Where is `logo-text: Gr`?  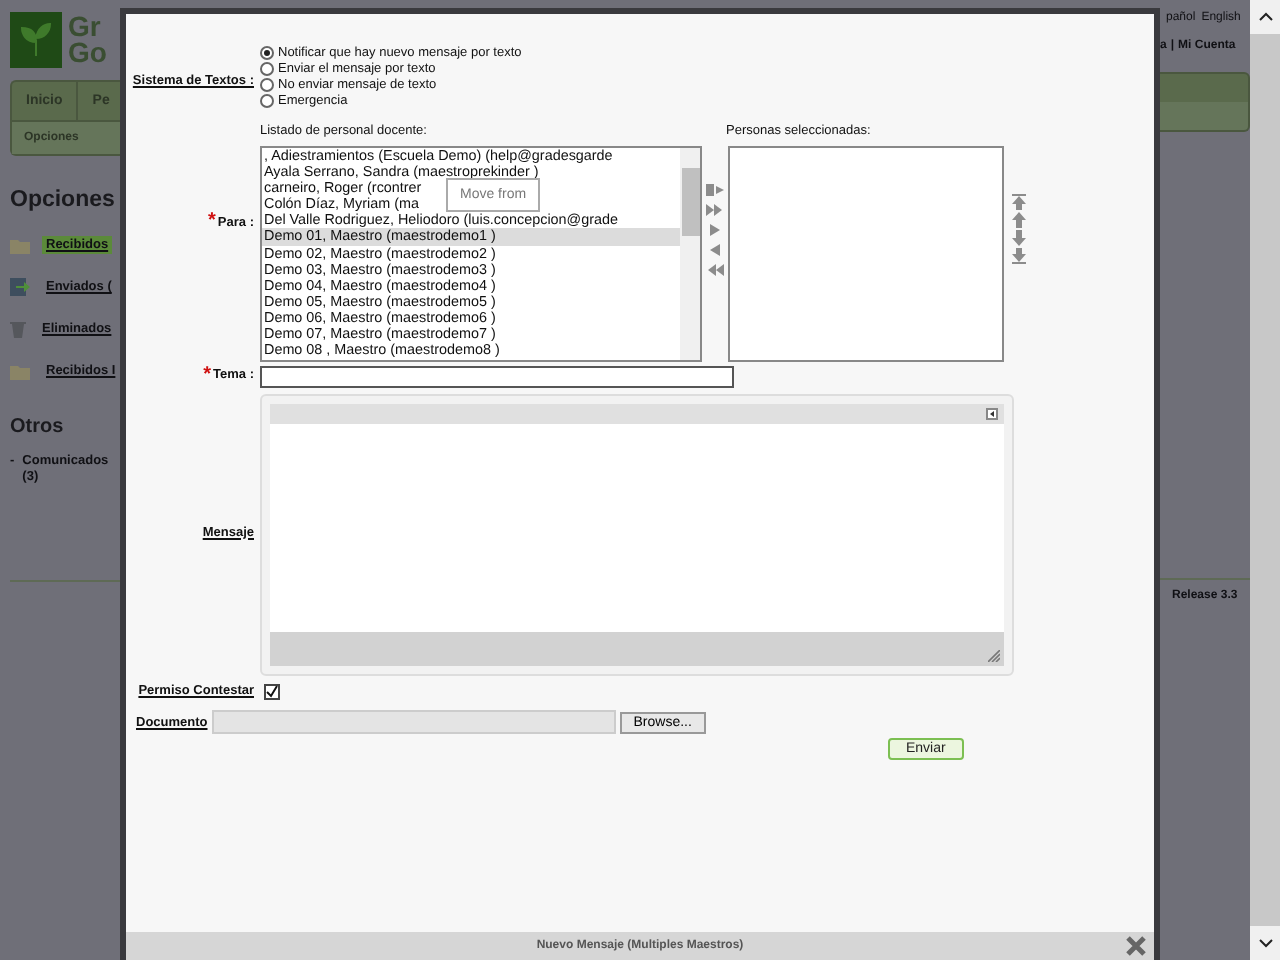
logo-text: Gr is located at coordinates (85, 27).